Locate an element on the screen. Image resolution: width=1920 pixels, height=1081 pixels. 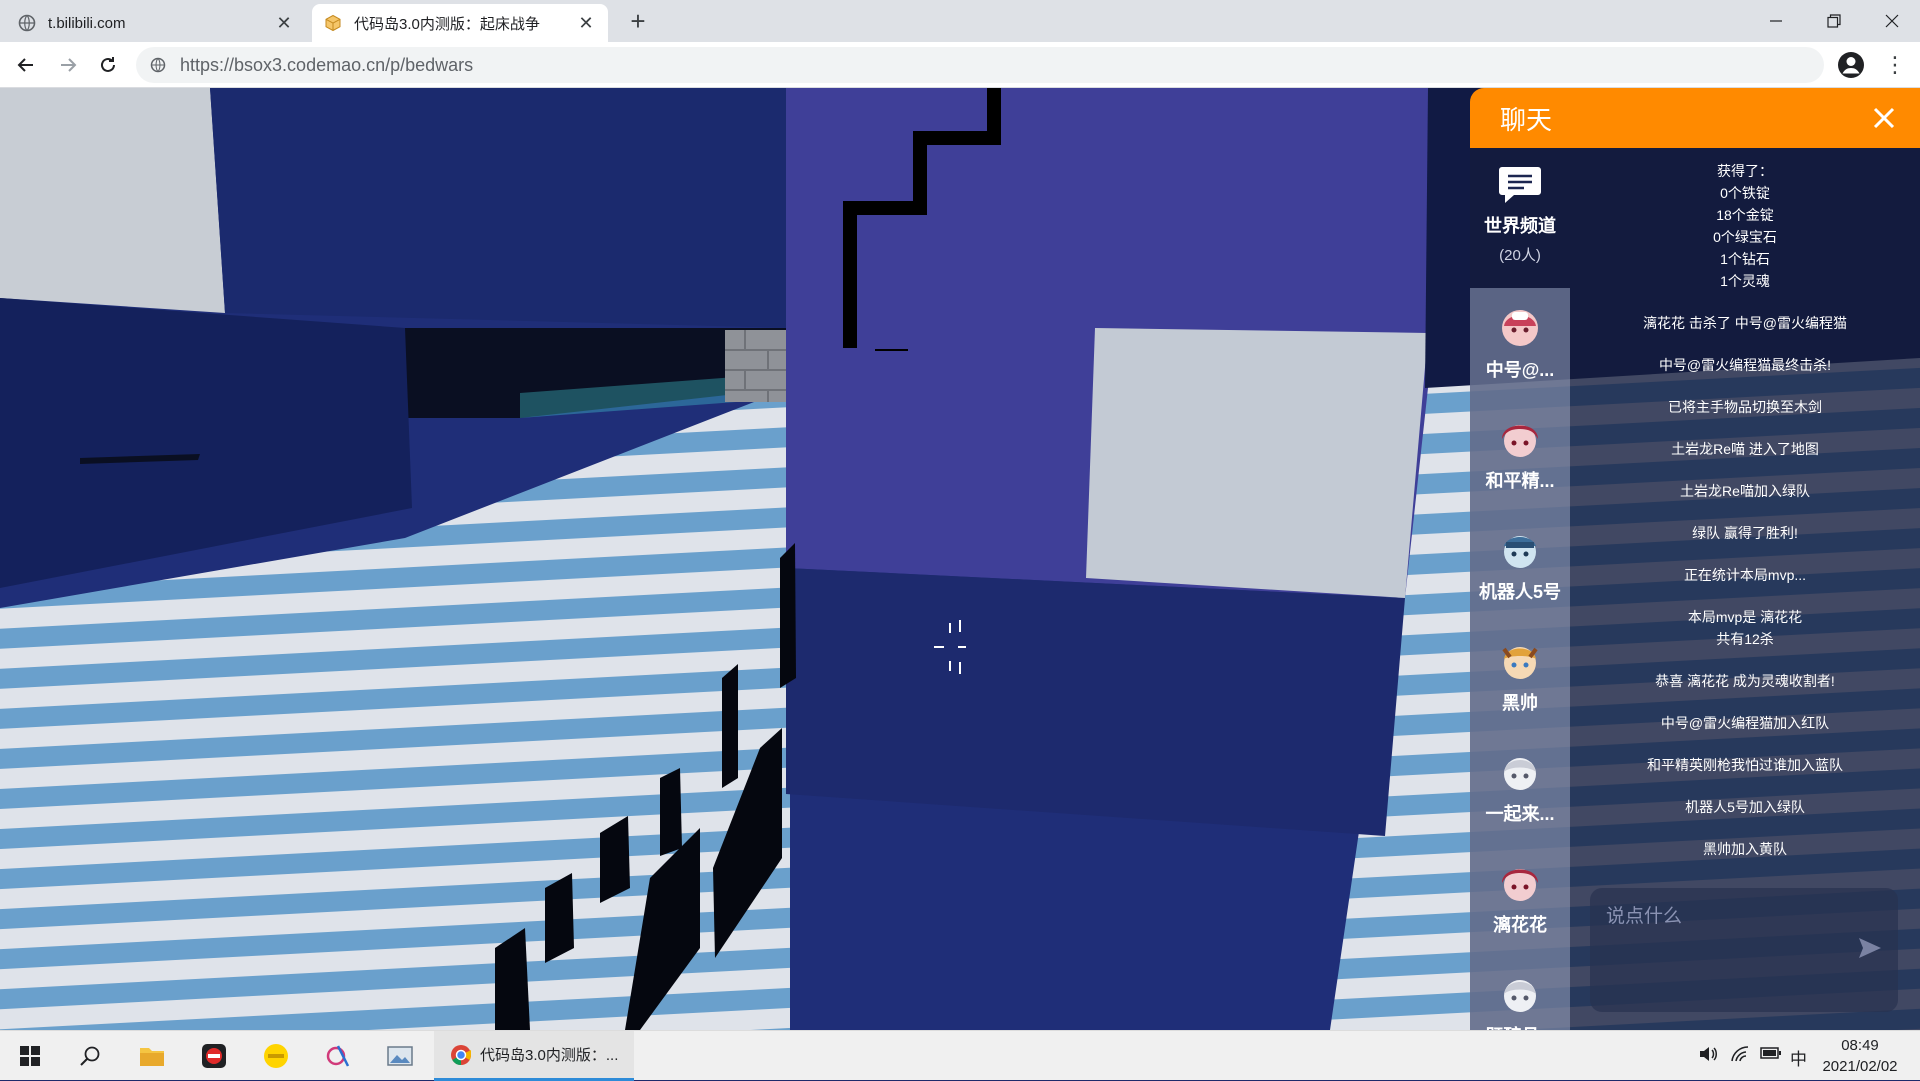
close-icon is located at coordinates (1884, 118).